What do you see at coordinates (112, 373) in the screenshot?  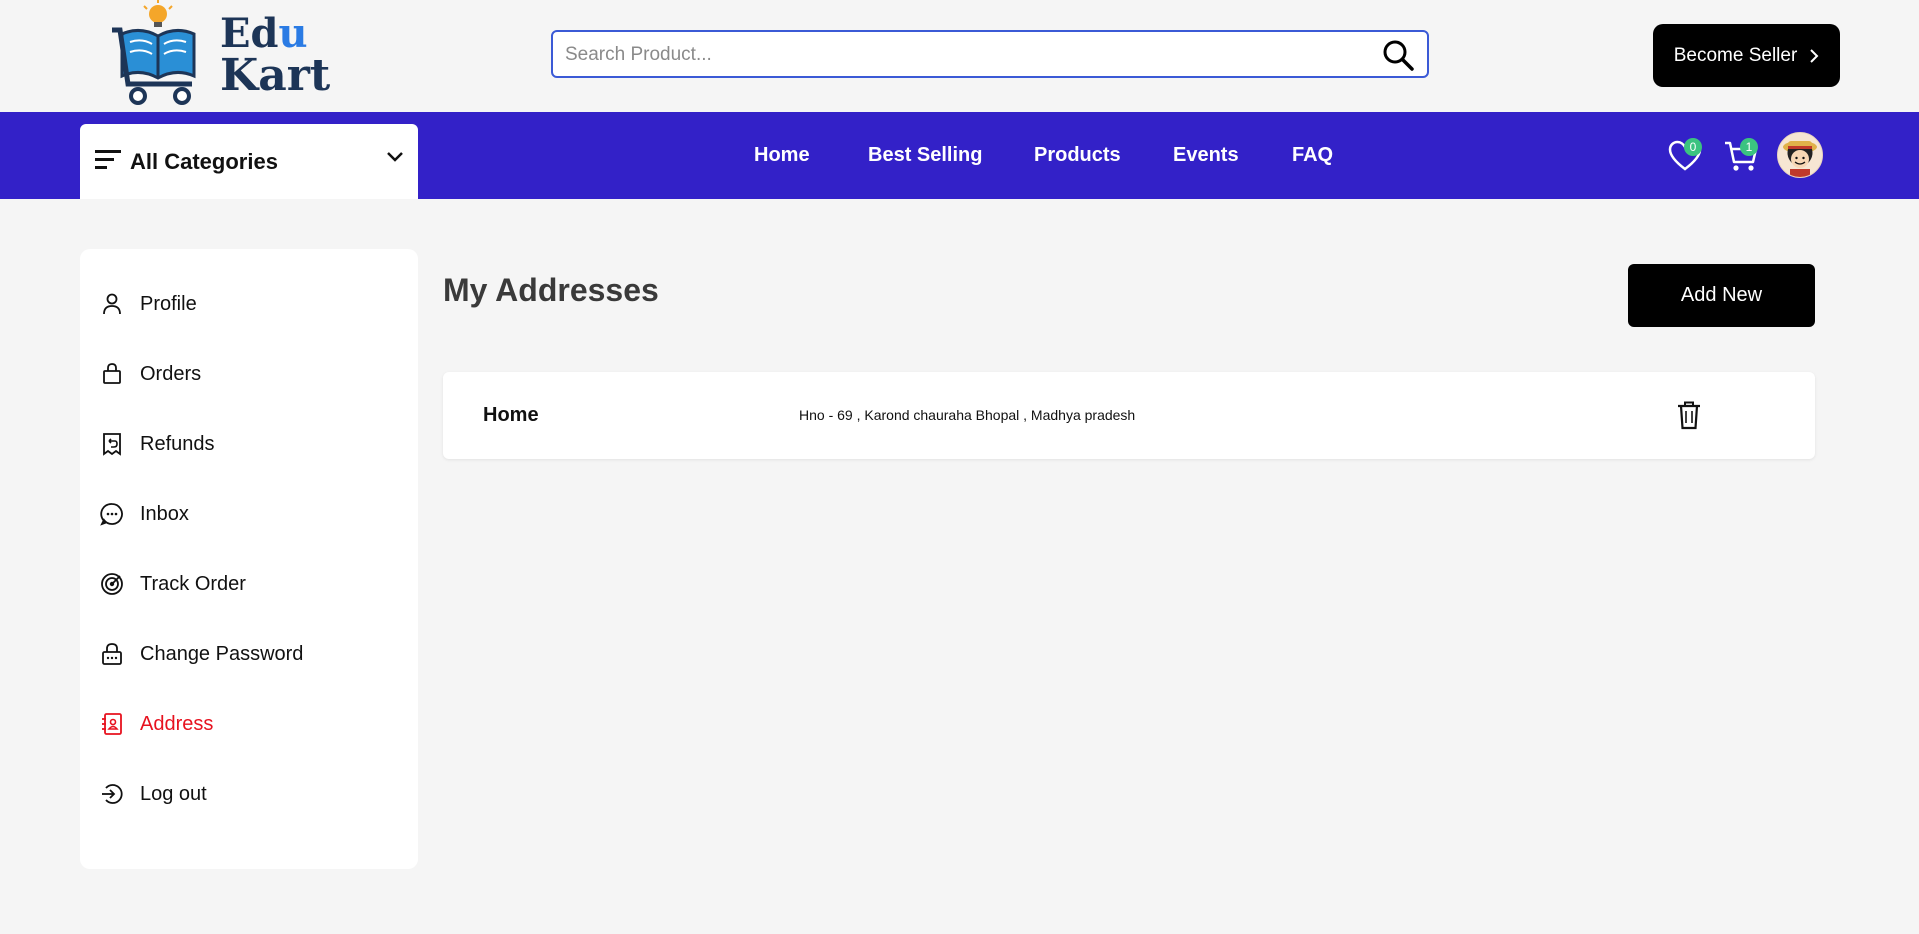 I see `shopping-bag-icon` at bounding box center [112, 373].